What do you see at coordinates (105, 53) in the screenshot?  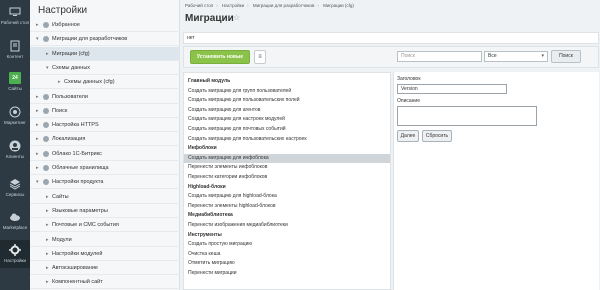 I see `sidebar-item: ▸ Миграции (cfg)` at bounding box center [105, 53].